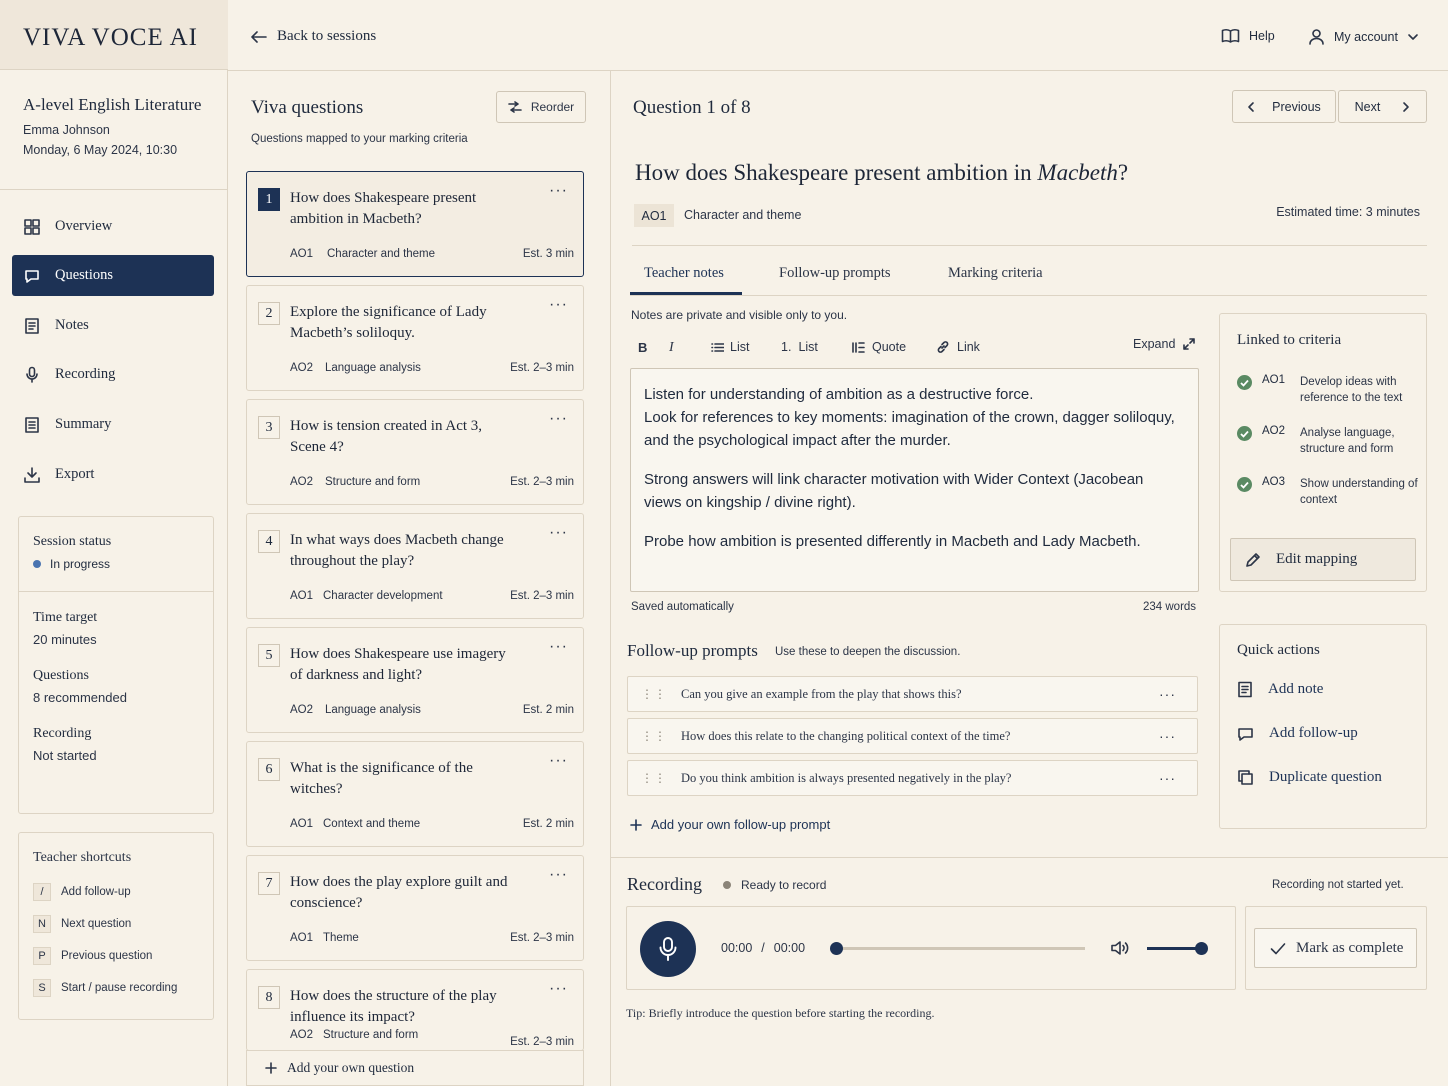 This screenshot has width=1448, height=1086. Describe the element at coordinates (269, 883) in the screenshot. I see `question-number: 7` at that location.